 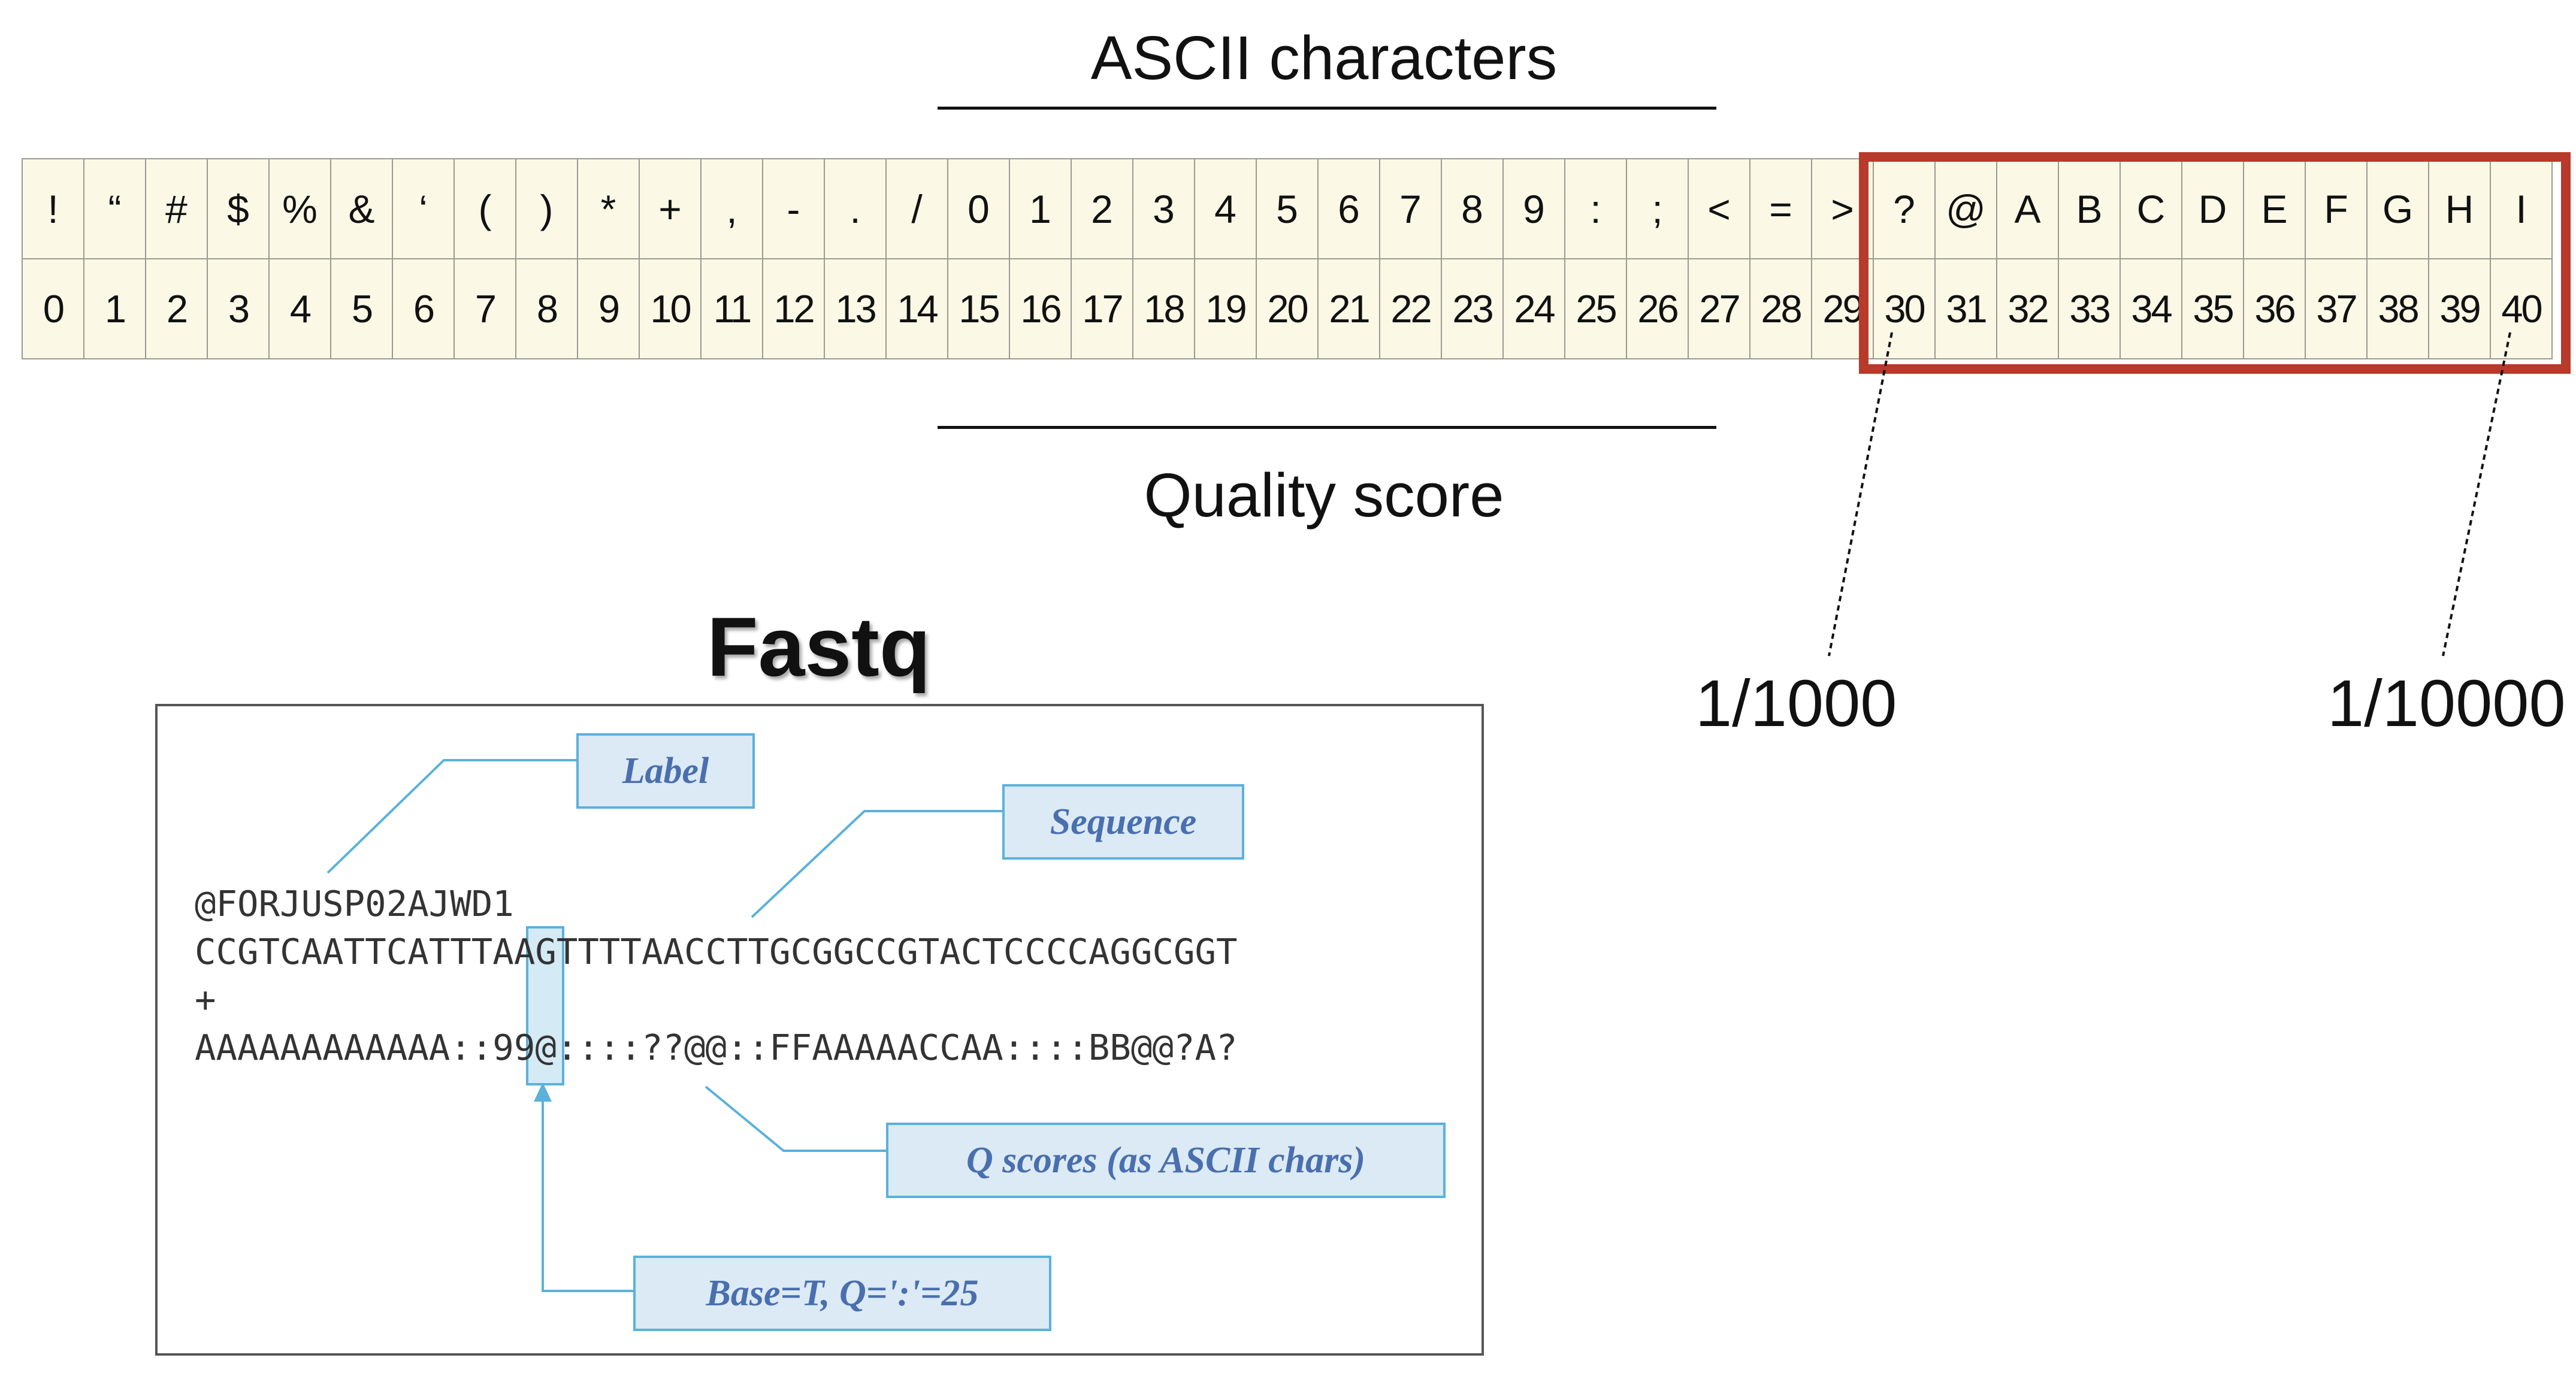 What do you see at coordinates (451, 816) in the screenshot?
I see `label-connector` at bounding box center [451, 816].